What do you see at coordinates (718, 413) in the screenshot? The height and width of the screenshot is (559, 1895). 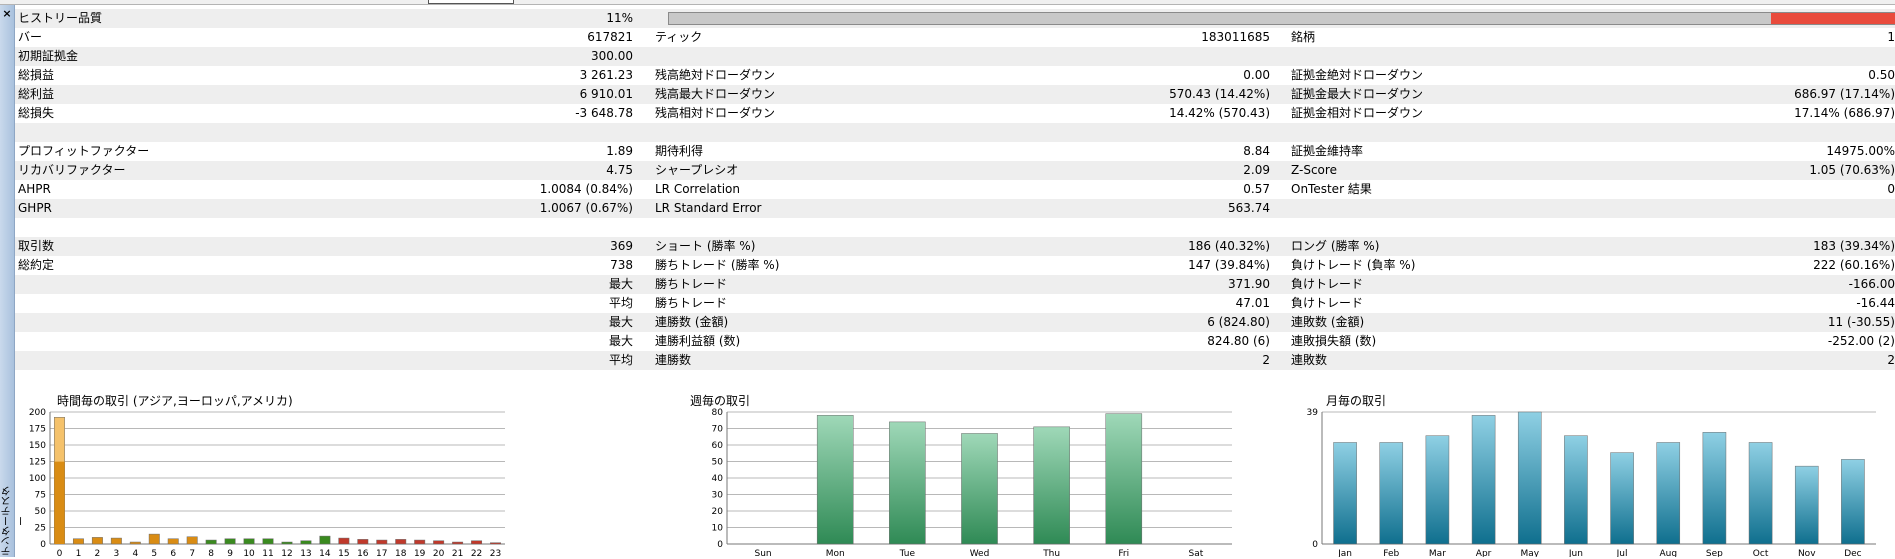 I see `y-tick-label: 80` at bounding box center [718, 413].